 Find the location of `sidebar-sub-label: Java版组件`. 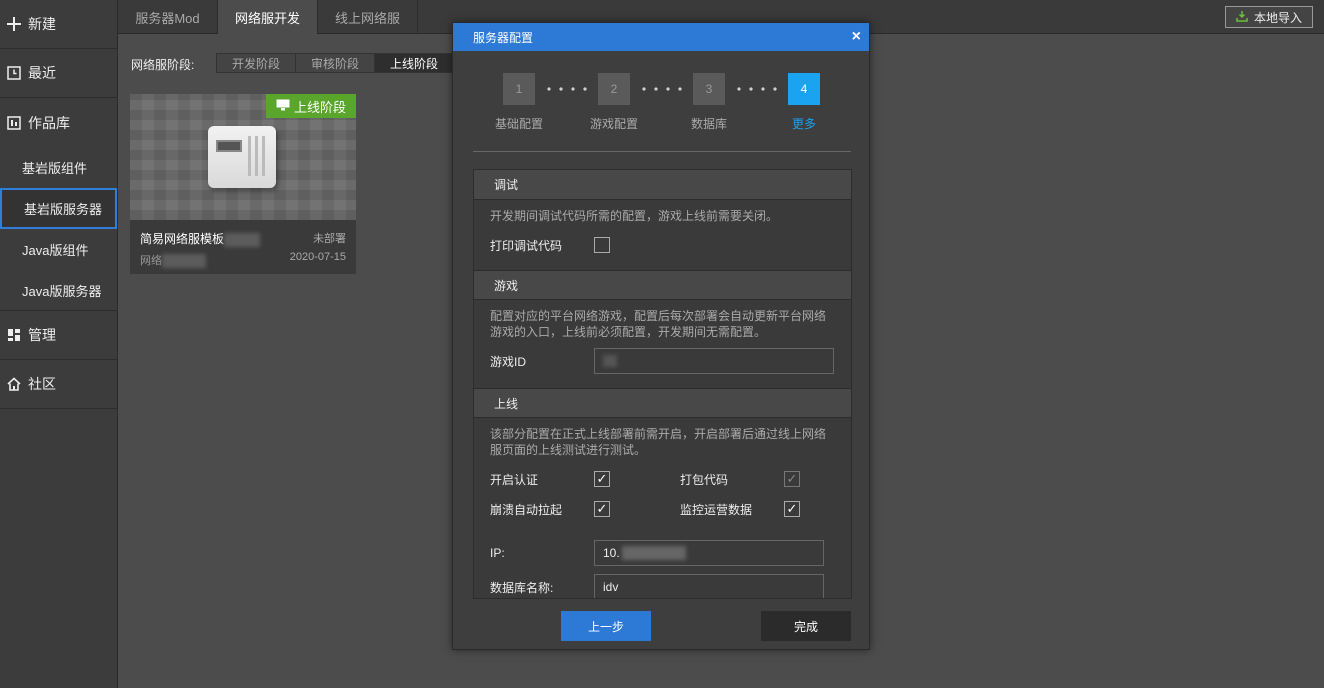

sidebar-sub-label: Java版组件 is located at coordinates (55, 250).